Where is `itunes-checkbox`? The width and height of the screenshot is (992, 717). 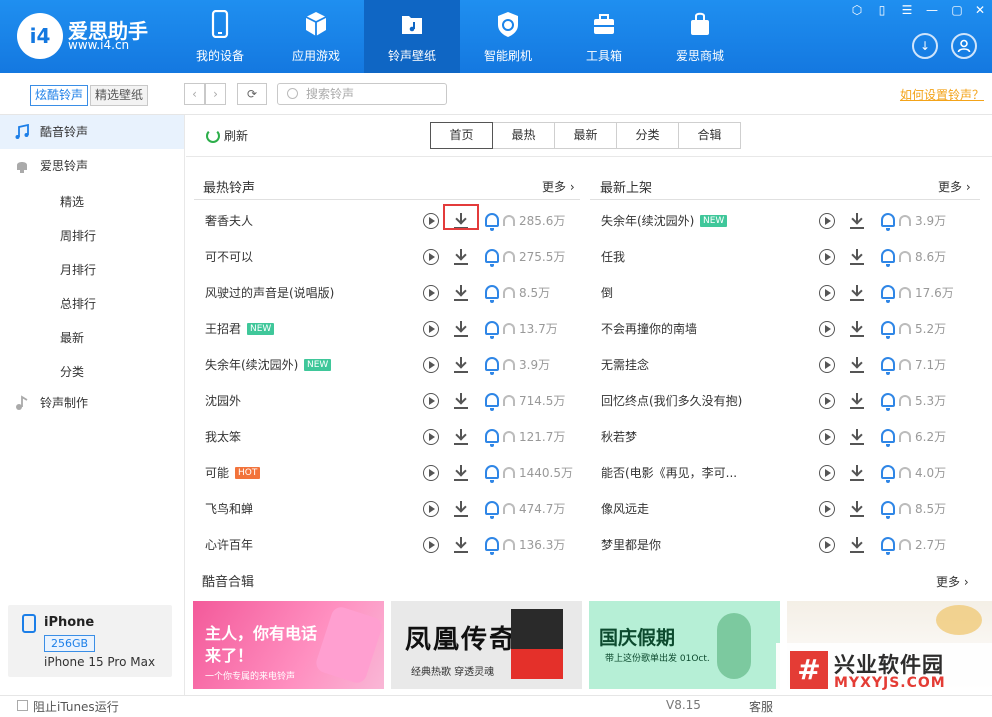
itunes-checkbox is located at coordinates (22, 705).